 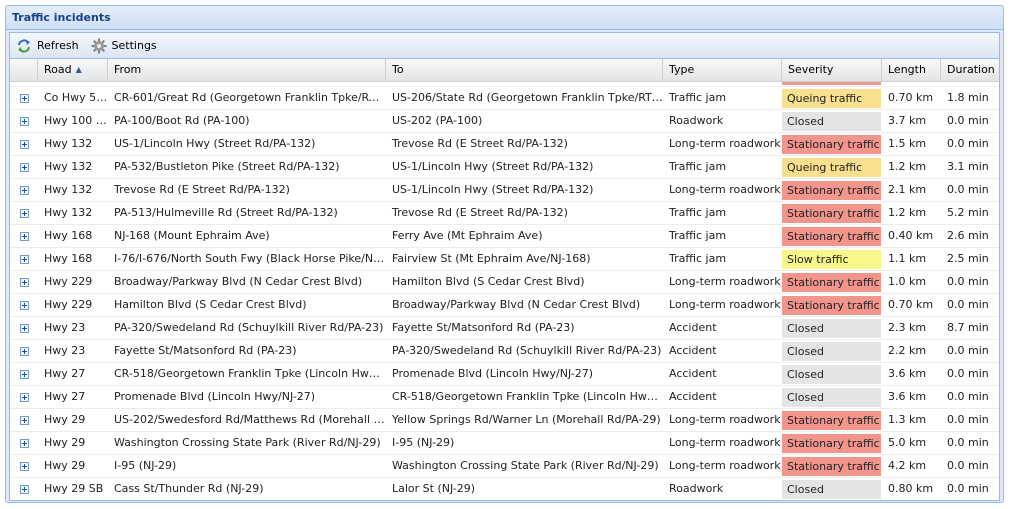 I want to click on cell-type: Long-term roadwork, so click(x=725, y=304).